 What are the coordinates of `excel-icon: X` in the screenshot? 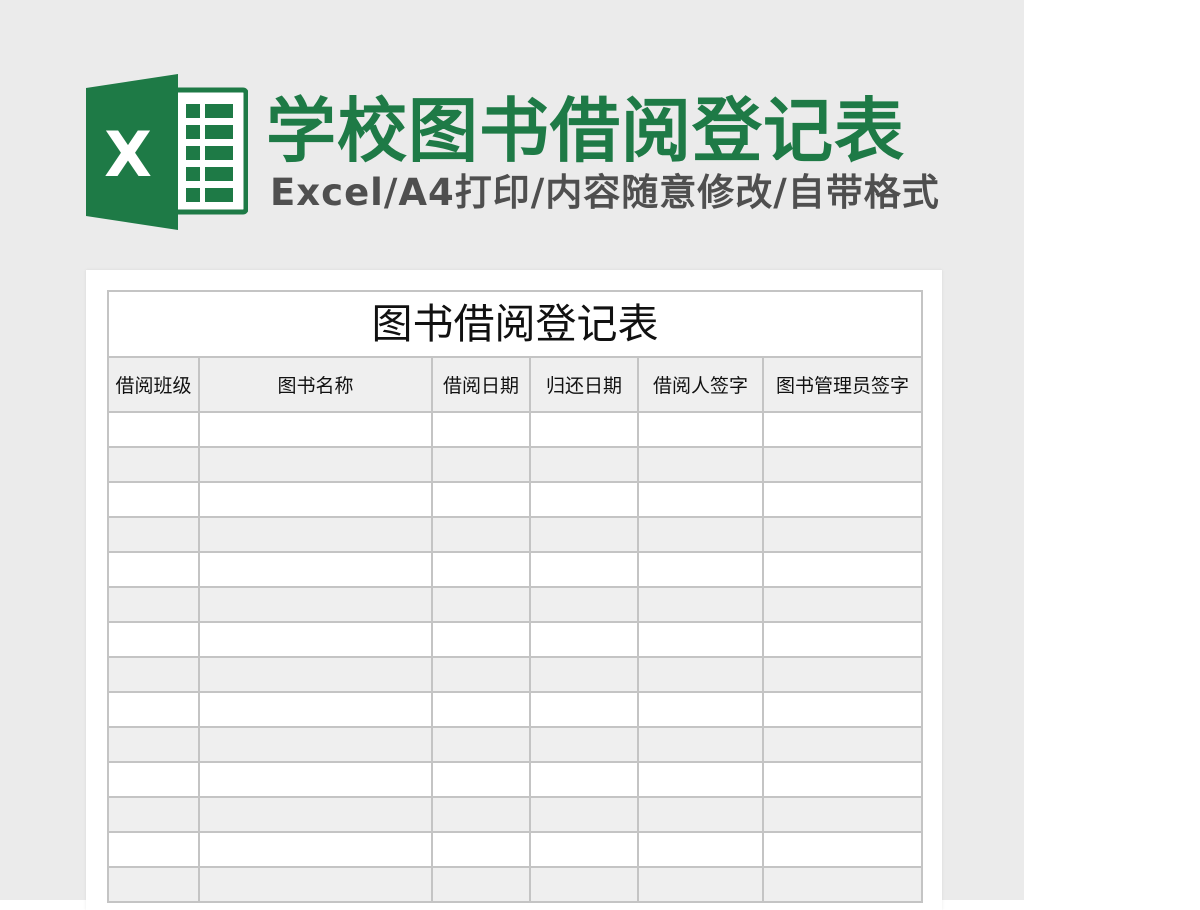 It's located at (167, 152).